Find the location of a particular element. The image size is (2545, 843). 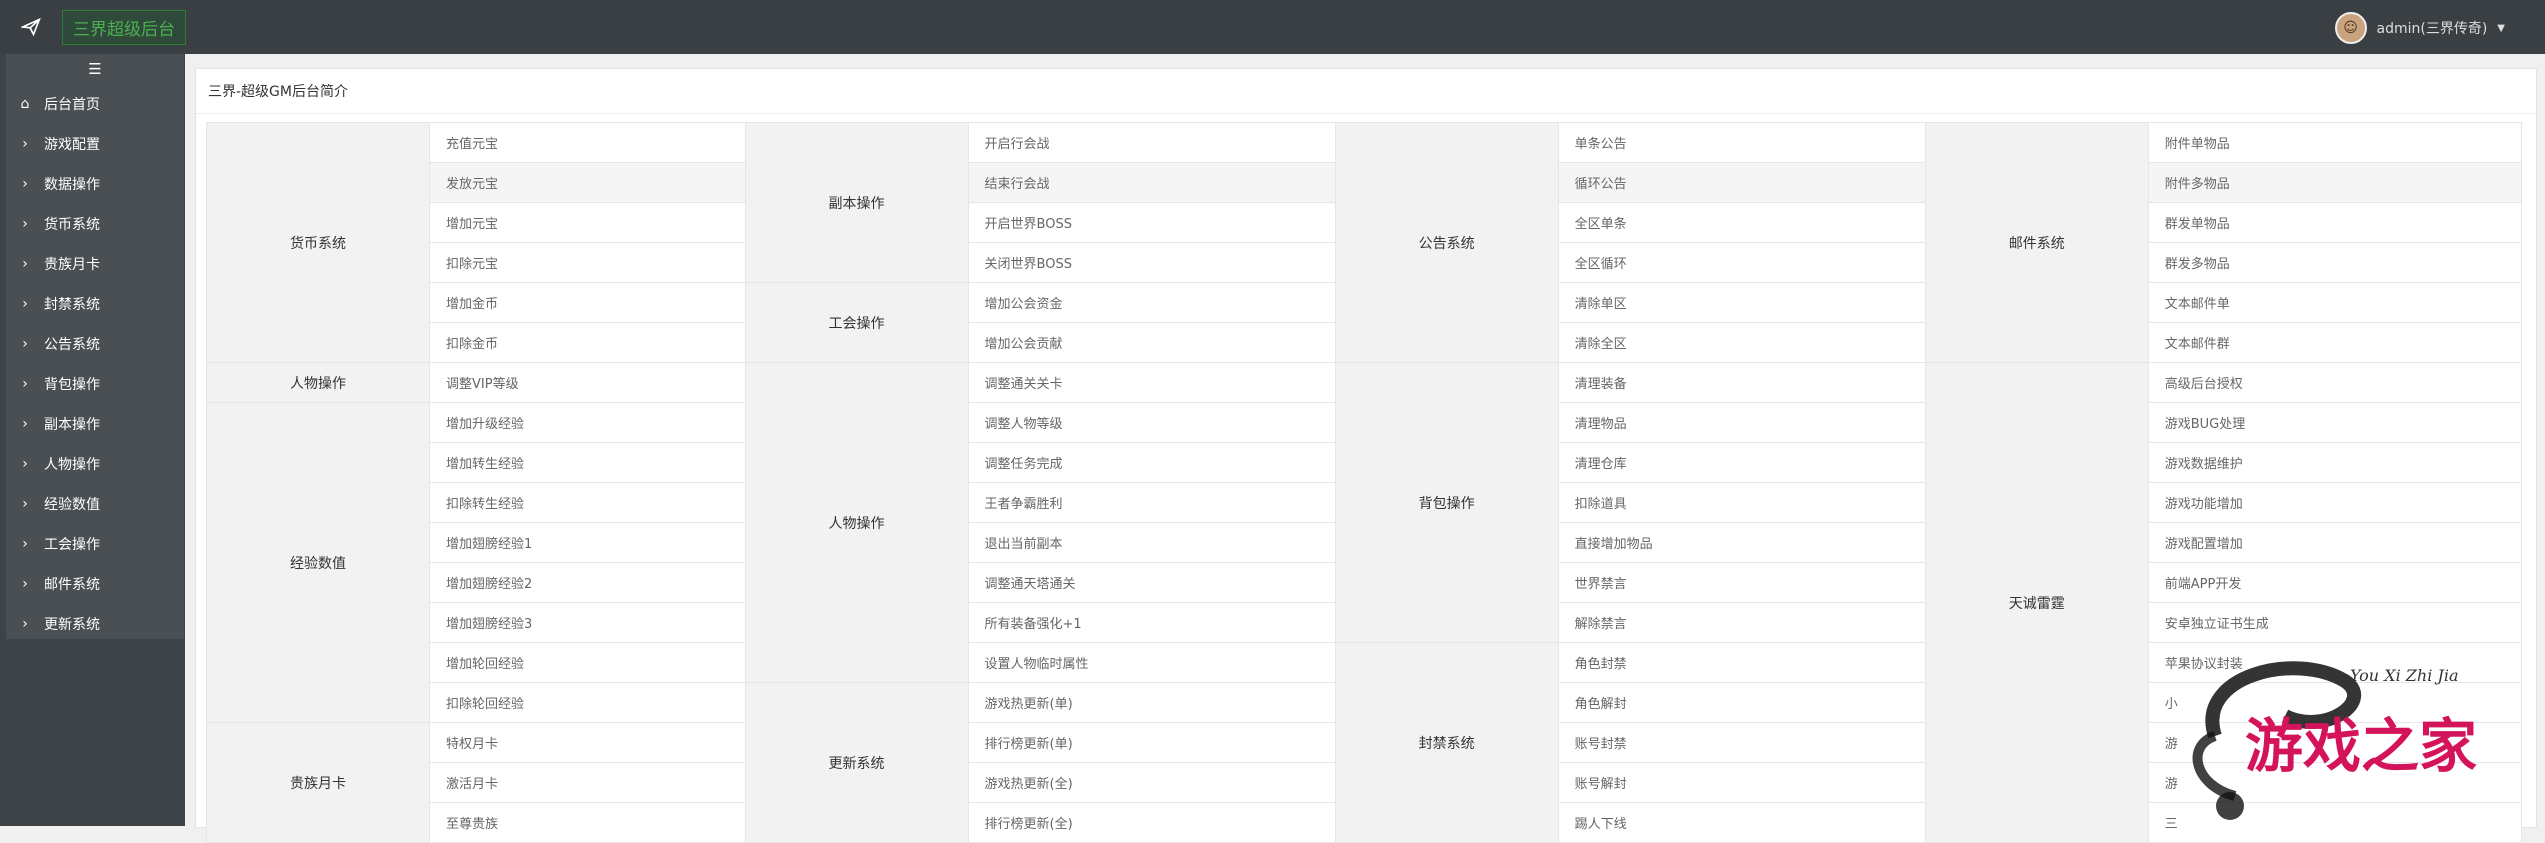

feature-item-cell: 设置人物临时属性 is located at coordinates (1151, 662).